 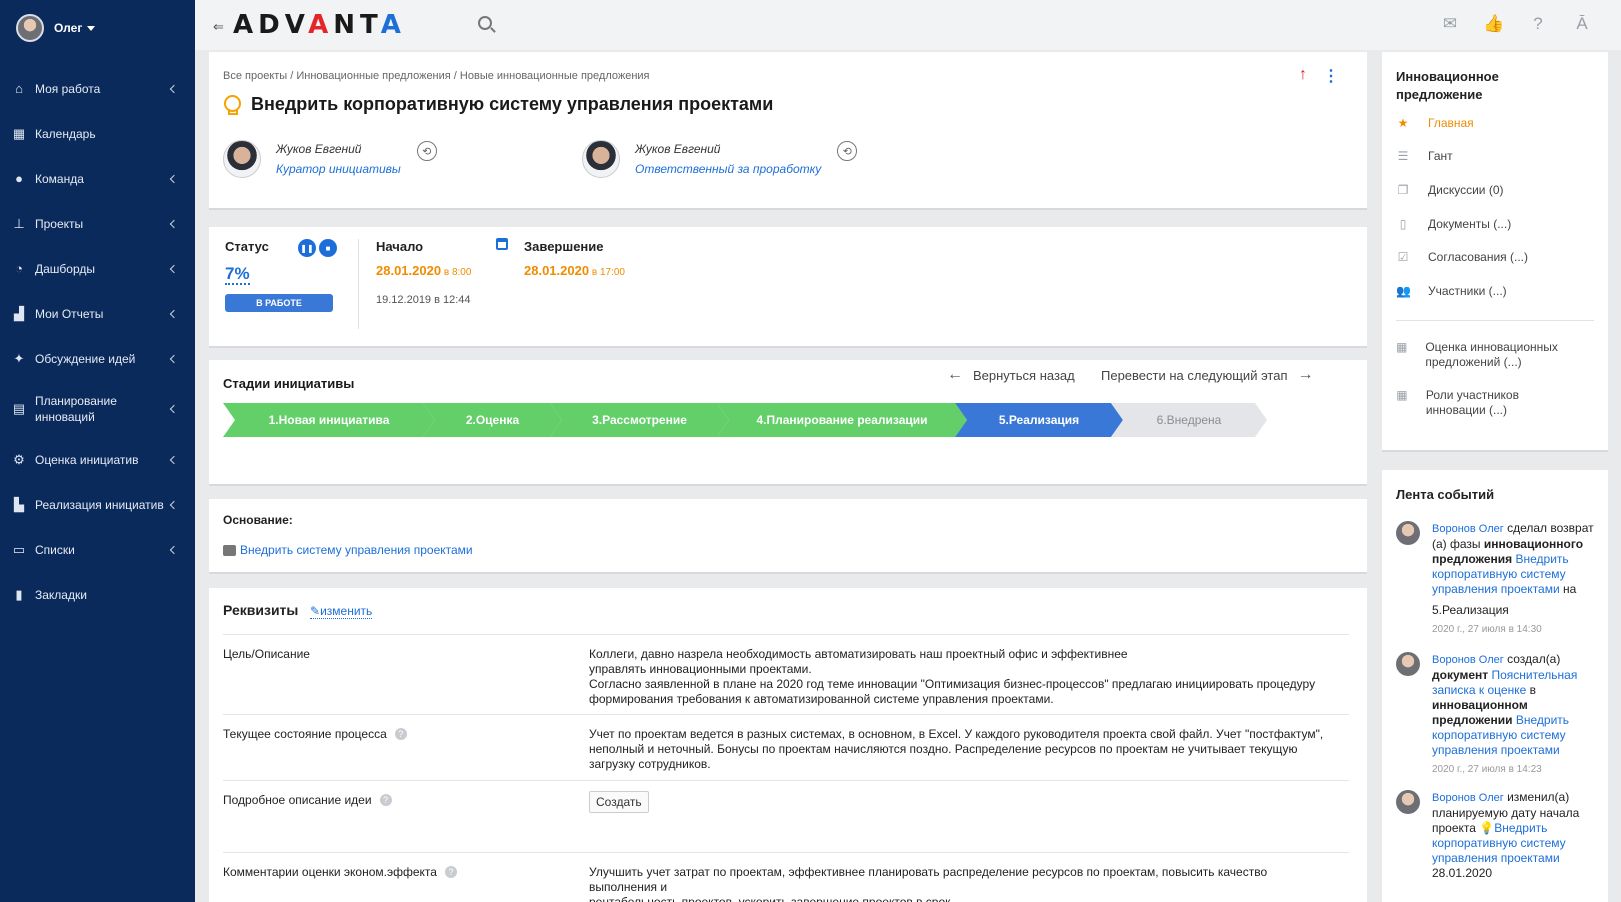 What do you see at coordinates (1454, 224) in the screenshot?
I see `nav-item-documents: ▯ Документы (...)` at bounding box center [1454, 224].